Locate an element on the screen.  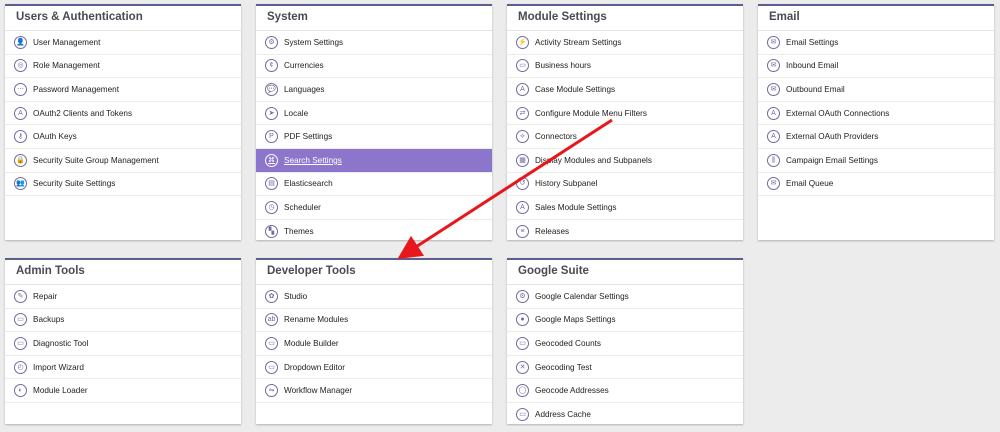
geocoded-counts-icon: ▭ is located at coordinates (522, 343).